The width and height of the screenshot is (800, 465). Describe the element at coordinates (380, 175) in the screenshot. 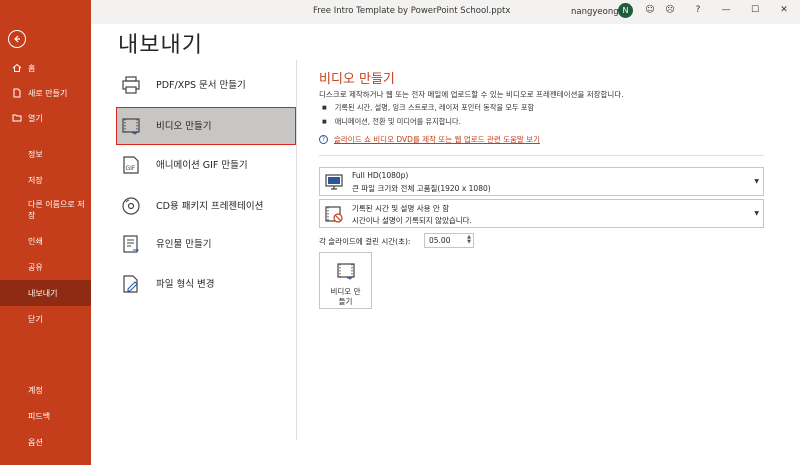

I see `quality-value: Full HD(1080p)` at that location.